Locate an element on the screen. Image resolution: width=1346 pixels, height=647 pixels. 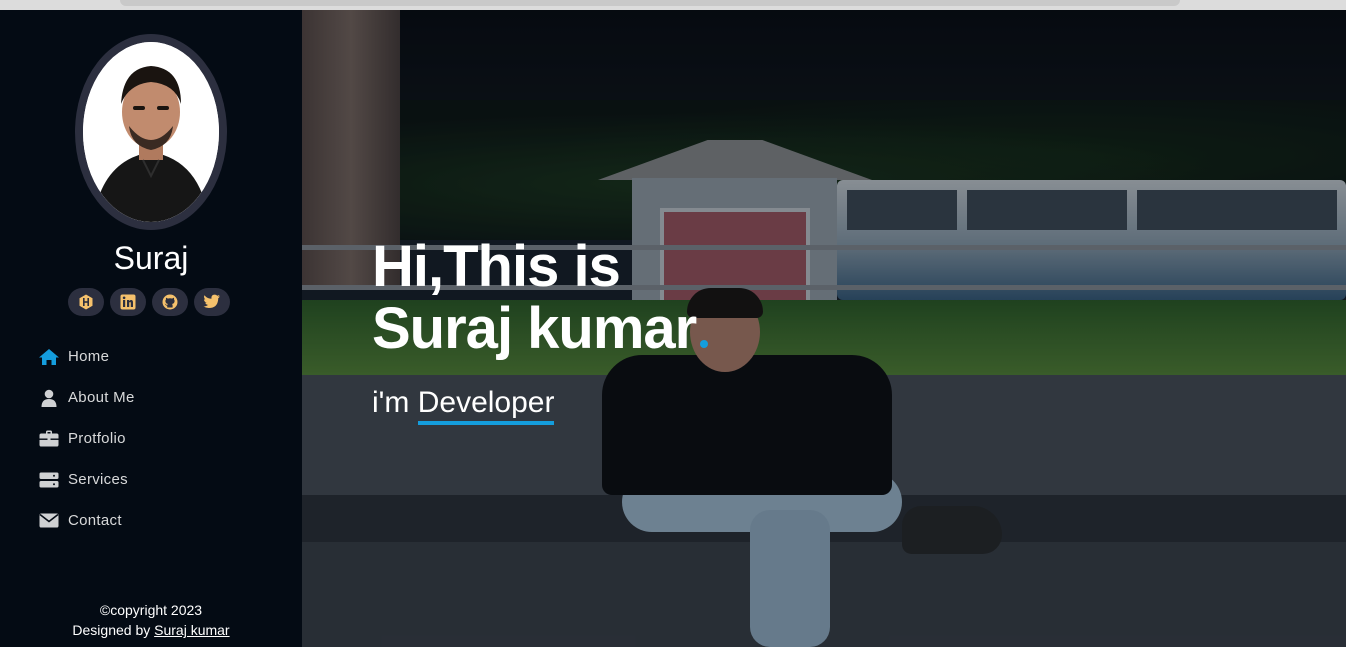
twitter-icon is located at coordinates (211, 301).